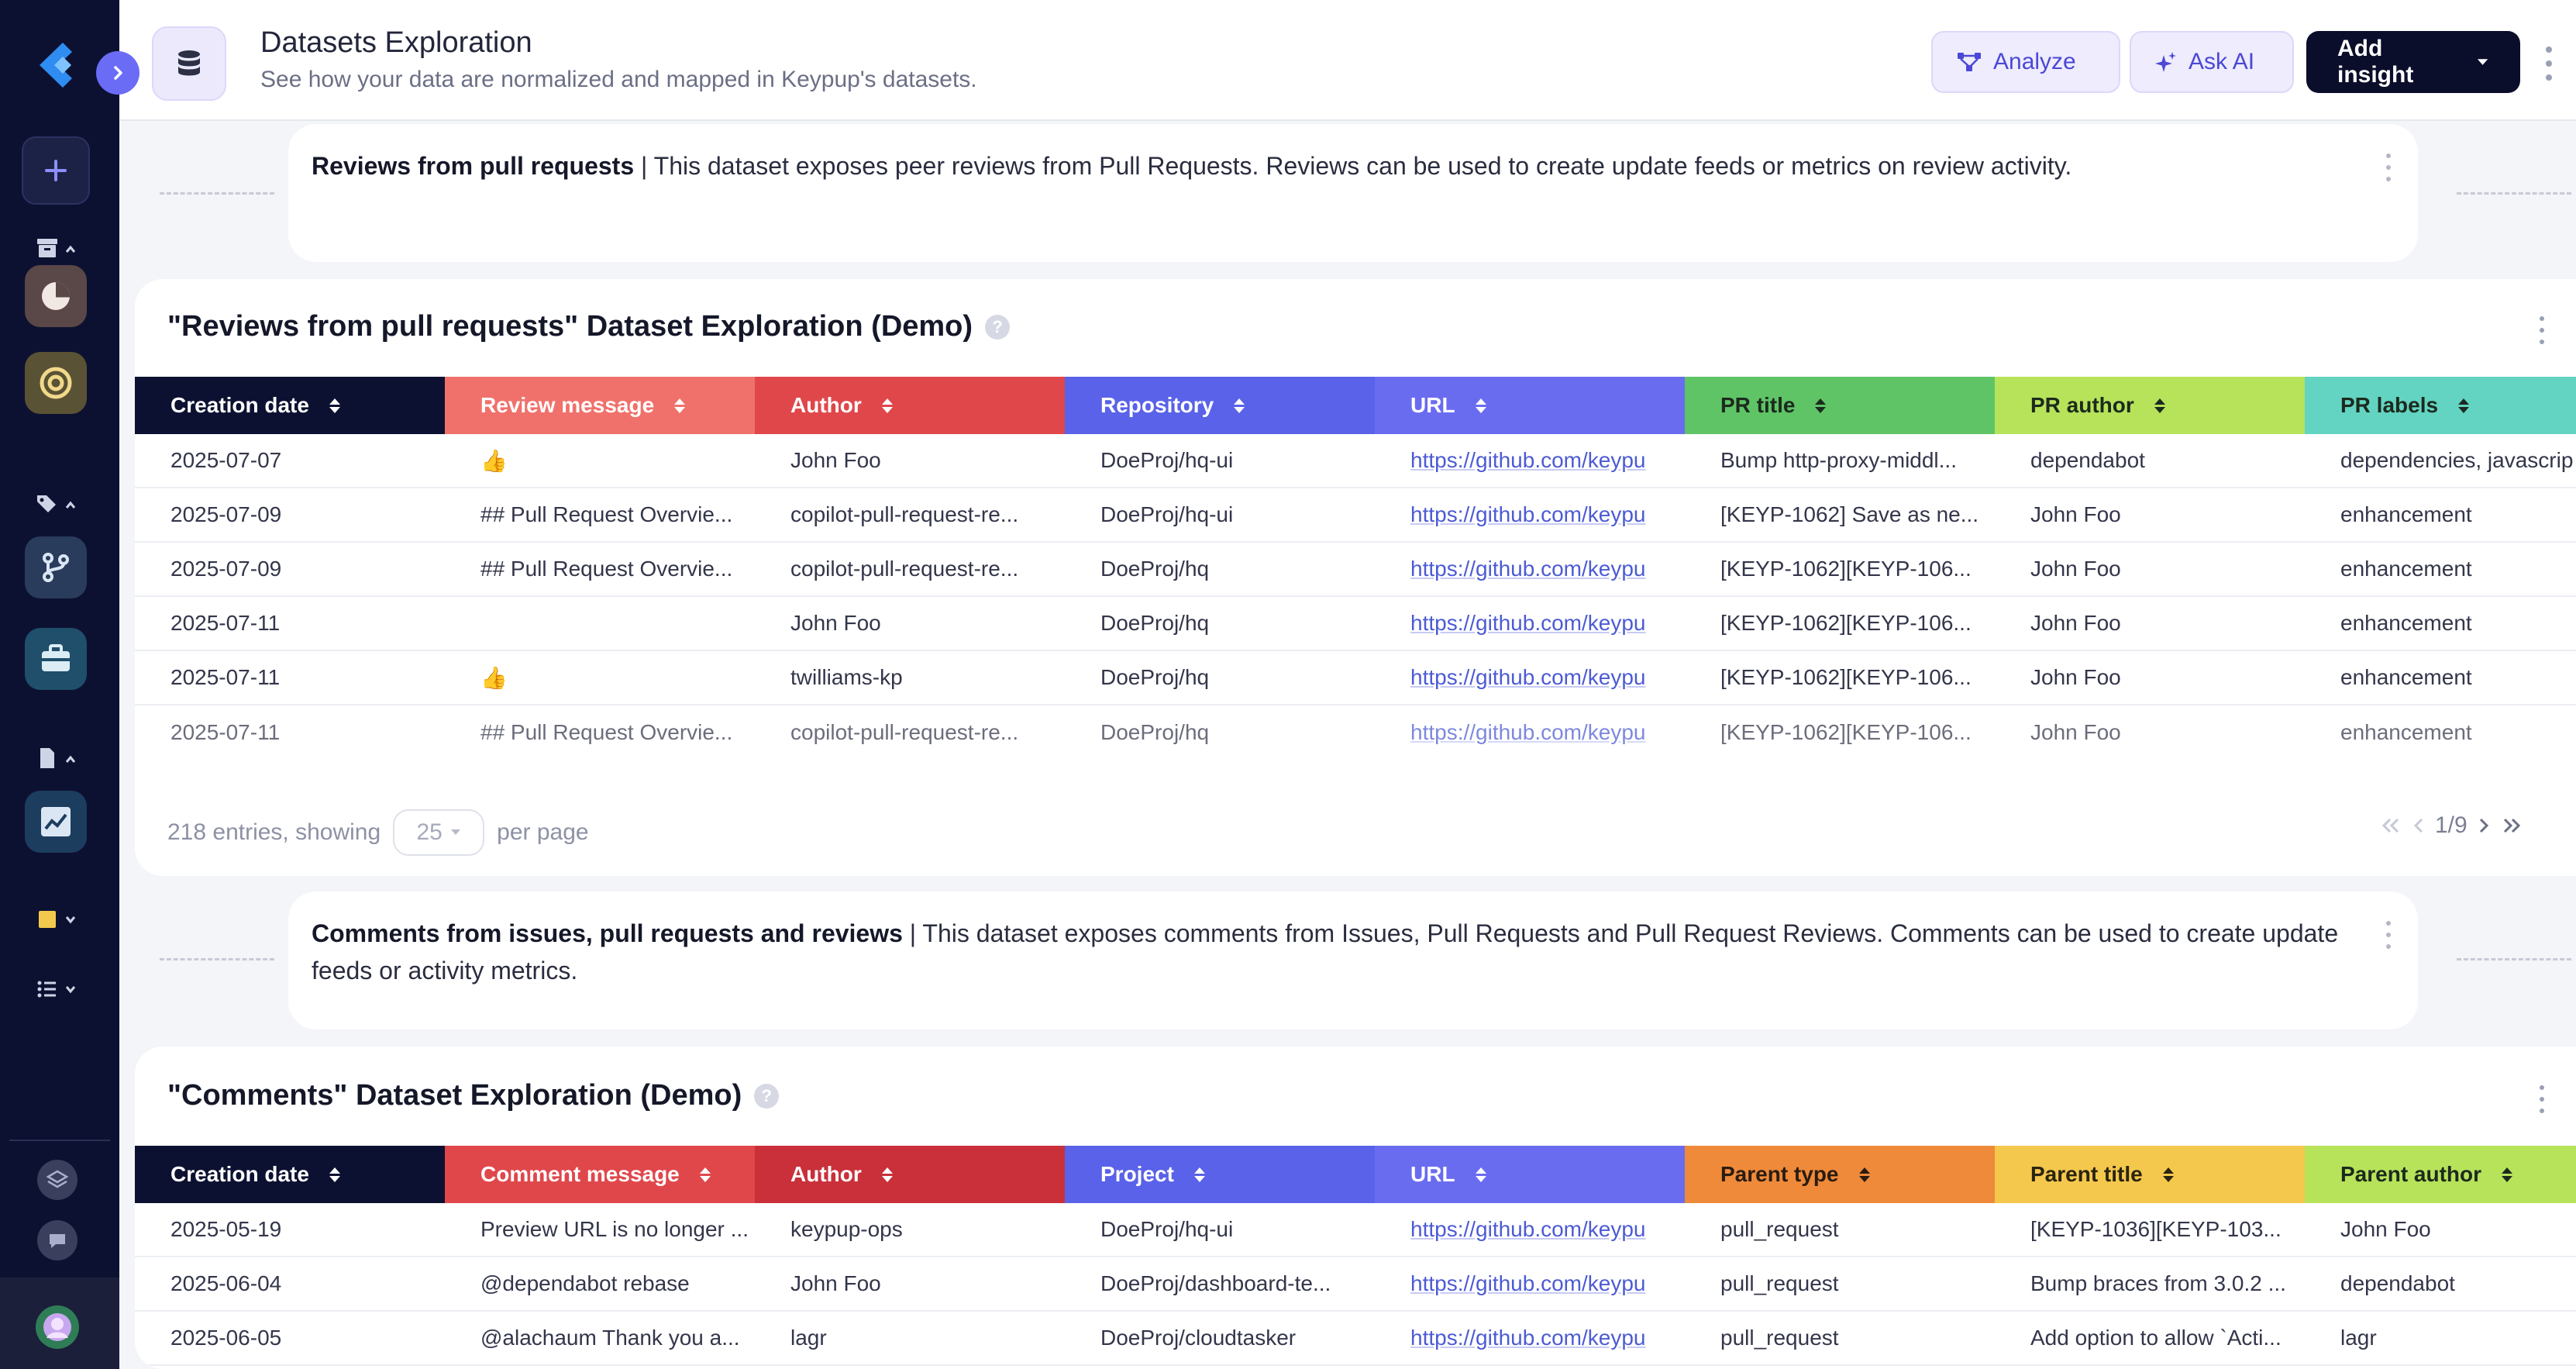 The width and height of the screenshot is (2576, 1369). I want to click on reviews-note-title: Reviews from pull requests, so click(473, 166).